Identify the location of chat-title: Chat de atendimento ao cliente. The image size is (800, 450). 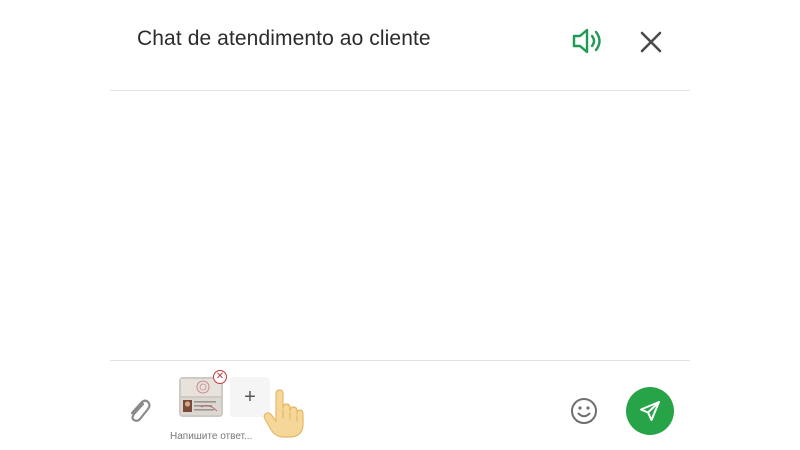
(284, 38).